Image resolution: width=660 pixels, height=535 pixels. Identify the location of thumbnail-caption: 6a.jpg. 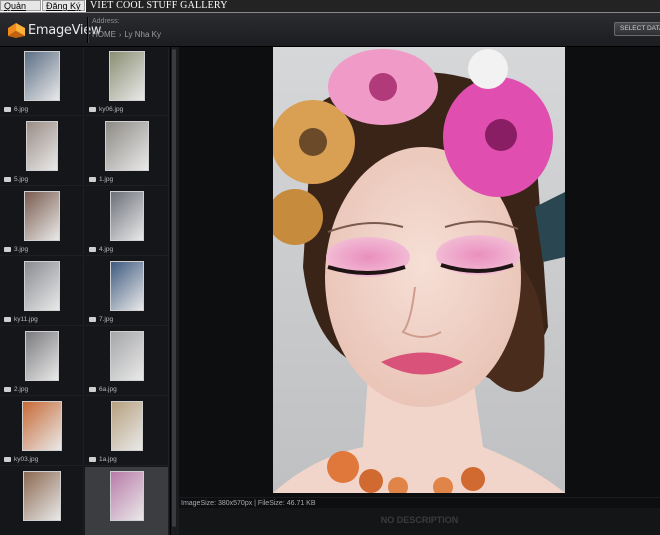
(103, 389).